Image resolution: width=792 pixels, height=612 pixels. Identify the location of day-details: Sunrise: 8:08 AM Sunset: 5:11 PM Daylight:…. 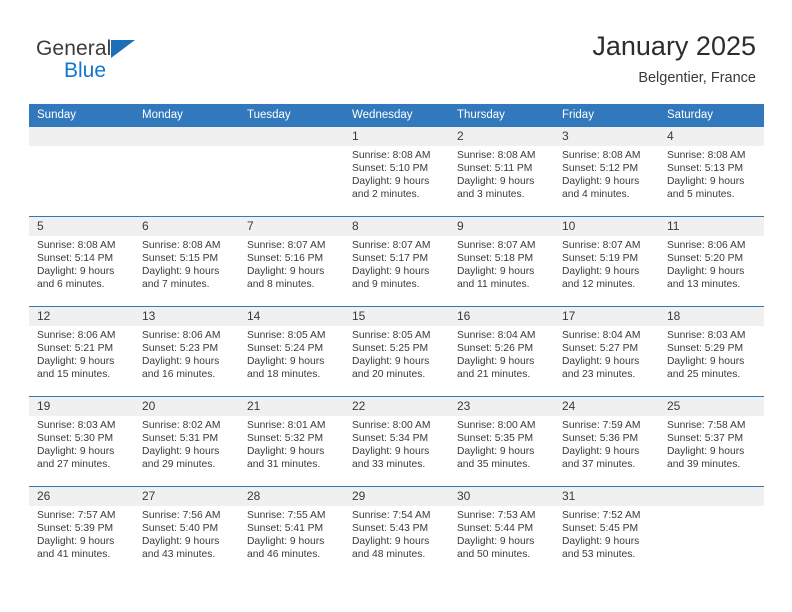
(501, 173).